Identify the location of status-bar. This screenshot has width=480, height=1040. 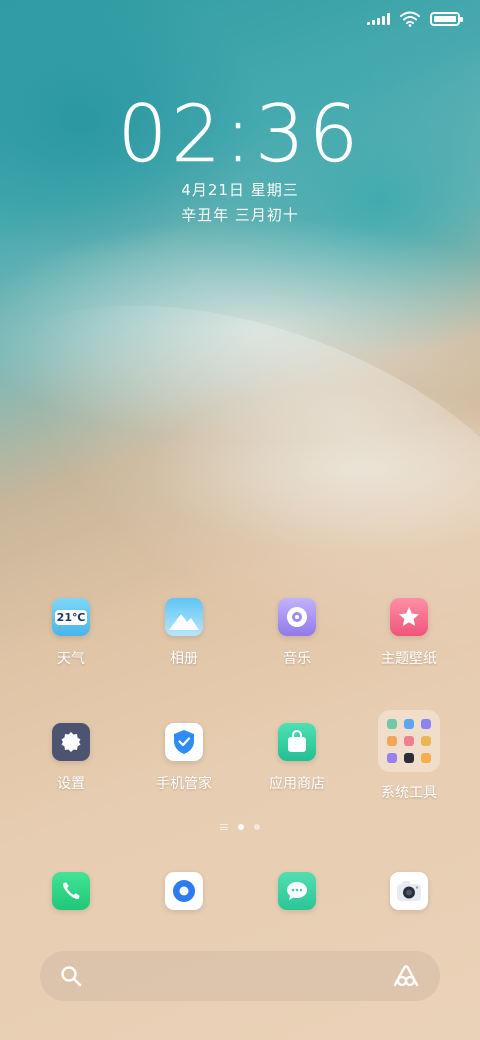
(415, 19).